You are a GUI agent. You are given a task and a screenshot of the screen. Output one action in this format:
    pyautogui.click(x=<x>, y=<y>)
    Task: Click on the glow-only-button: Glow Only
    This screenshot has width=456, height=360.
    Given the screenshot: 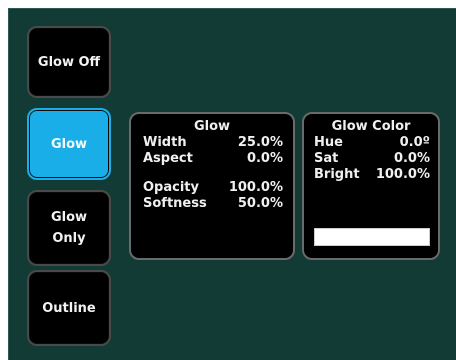 What is the action you would take?
    pyautogui.click(x=69, y=228)
    